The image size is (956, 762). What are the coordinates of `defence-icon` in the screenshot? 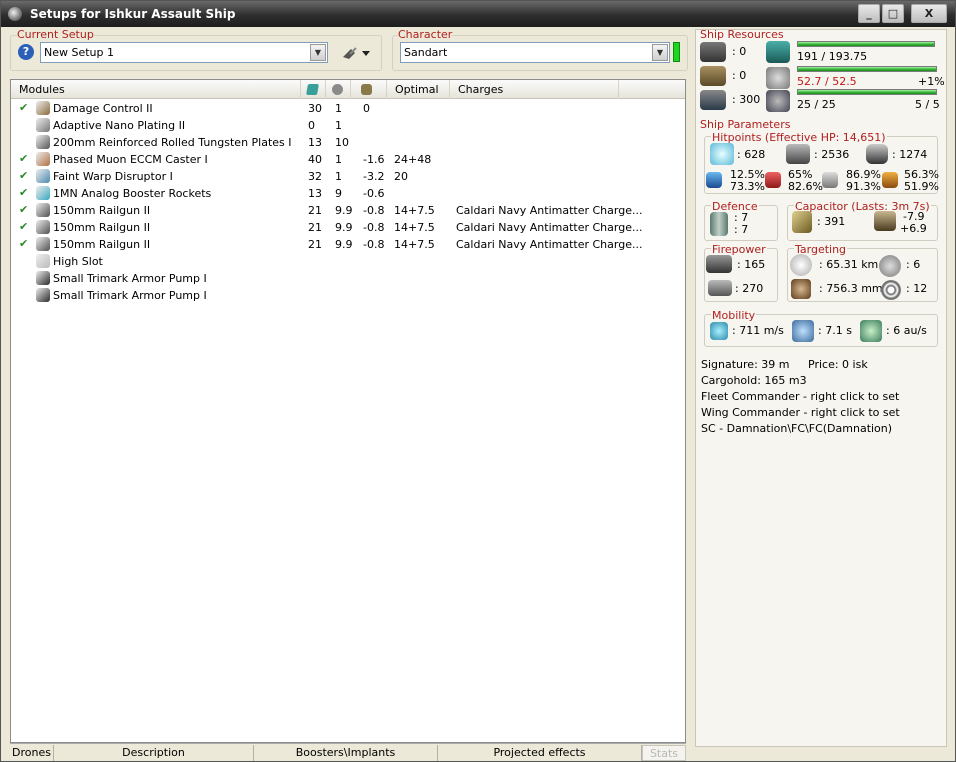 It's located at (719, 224).